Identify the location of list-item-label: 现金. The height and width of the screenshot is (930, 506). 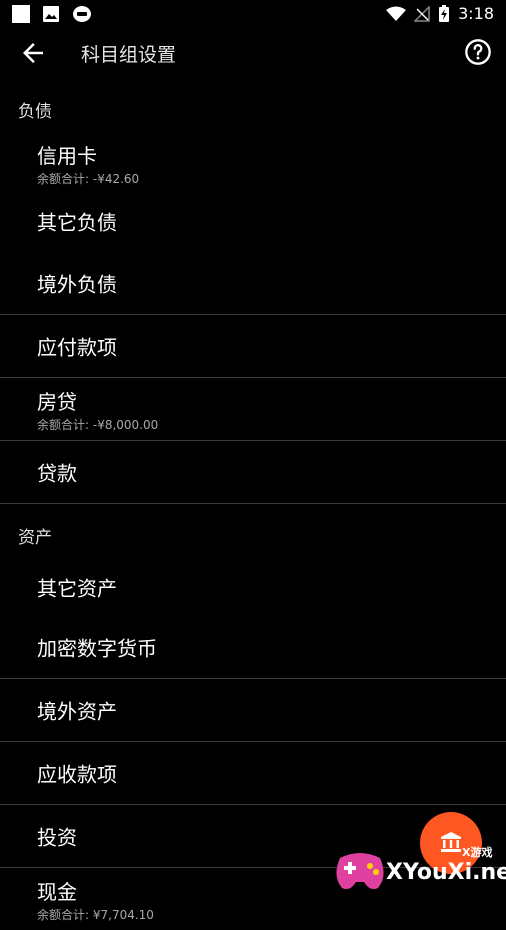
(57, 892).